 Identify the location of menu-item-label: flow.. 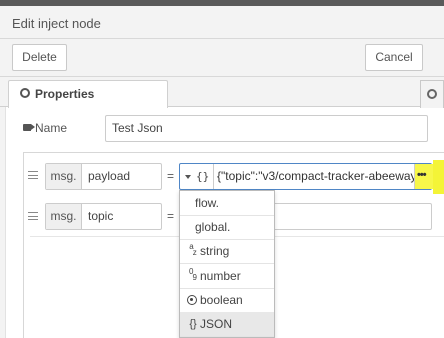
(207, 203).